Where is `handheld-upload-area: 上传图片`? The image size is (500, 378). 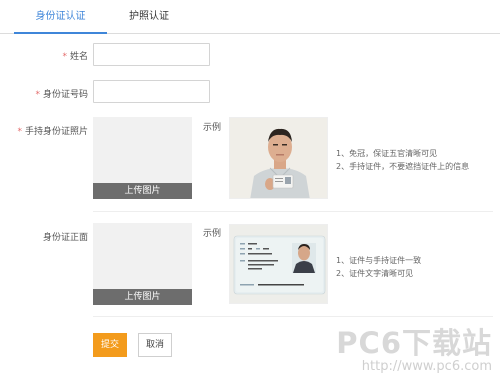 handheld-upload-area: 上传图片 is located at coordinates (142, 158).